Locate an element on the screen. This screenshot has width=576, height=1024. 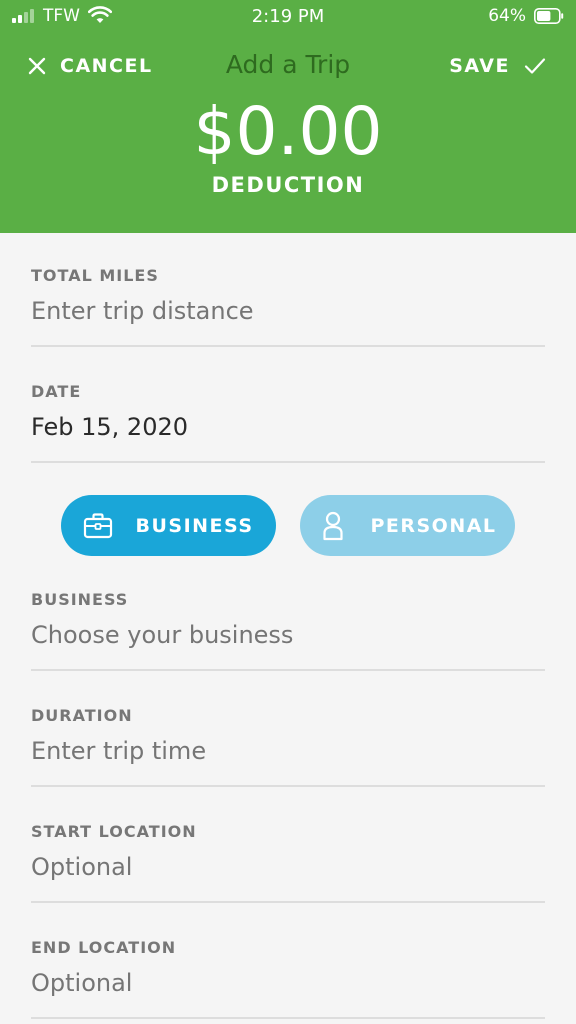
status-bar: TFW 2:19 PM 64% is located at coordinates (288, 17).